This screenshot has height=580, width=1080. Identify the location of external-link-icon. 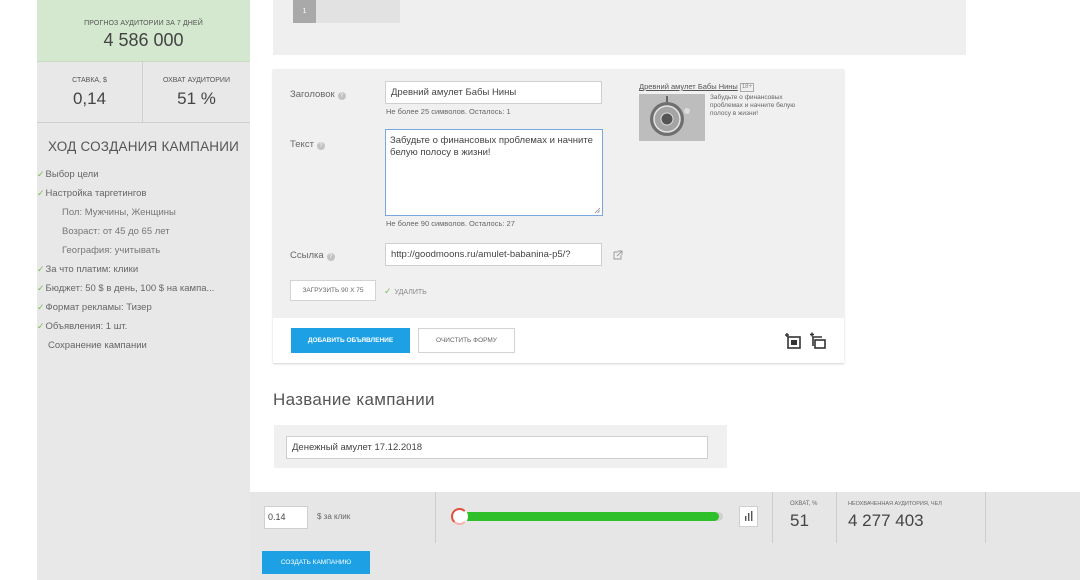
(618, 255).